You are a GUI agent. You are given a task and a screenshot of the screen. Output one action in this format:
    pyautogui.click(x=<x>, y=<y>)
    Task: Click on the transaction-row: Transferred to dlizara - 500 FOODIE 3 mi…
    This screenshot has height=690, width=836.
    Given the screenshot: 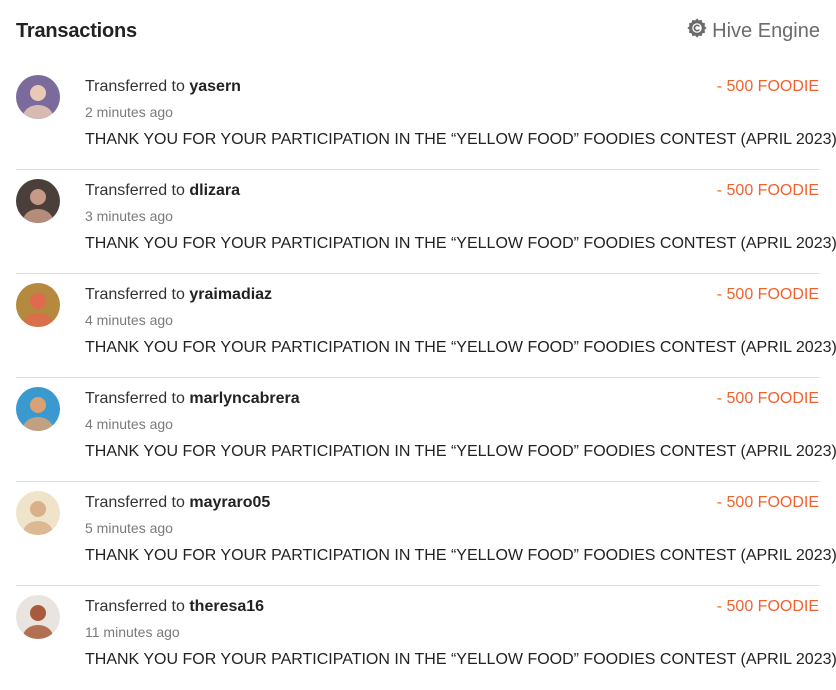 What is the action you would take?
    pyautogui.click(x=426, y=222)
    